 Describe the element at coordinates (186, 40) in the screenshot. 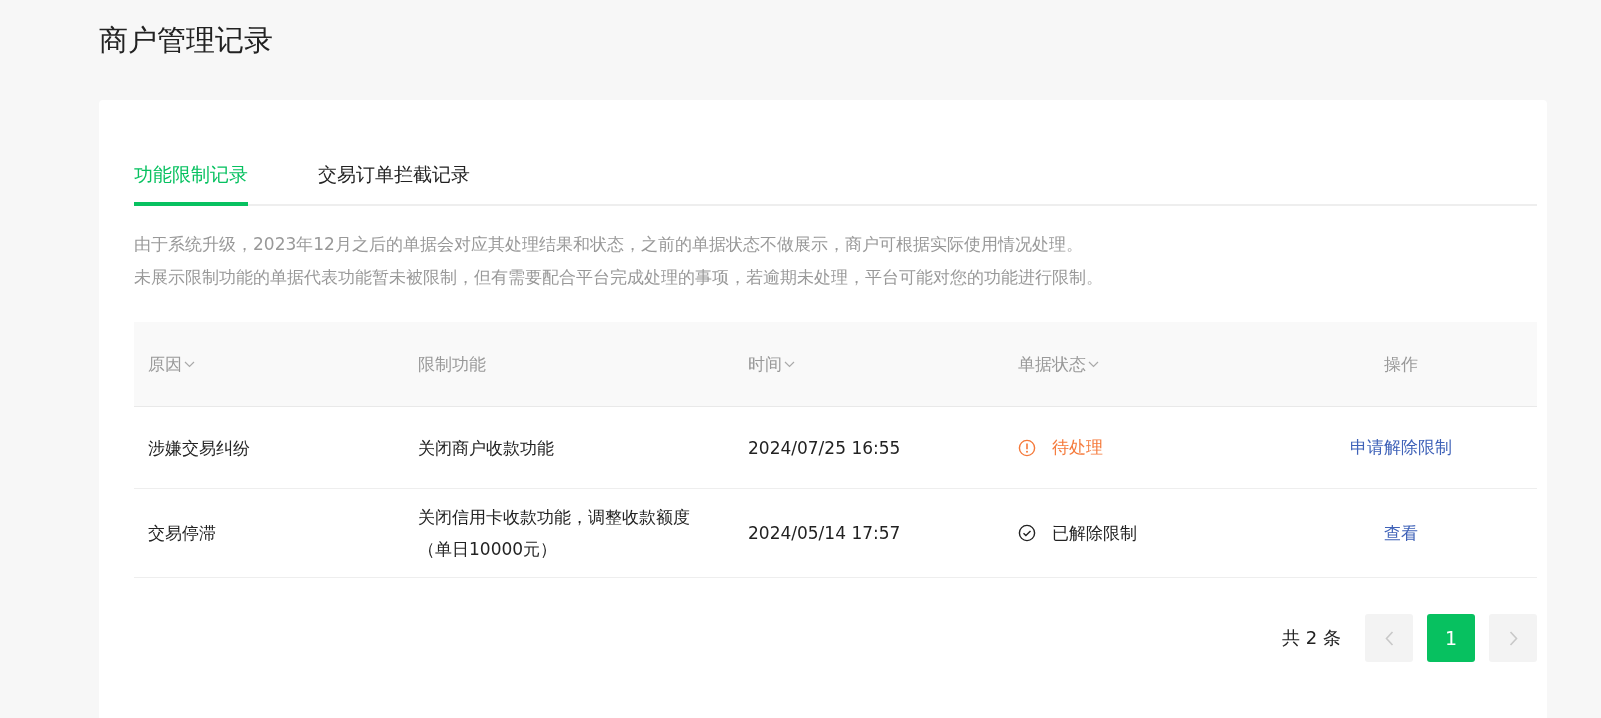

I see `page-title: 商户管理记录` at that location.